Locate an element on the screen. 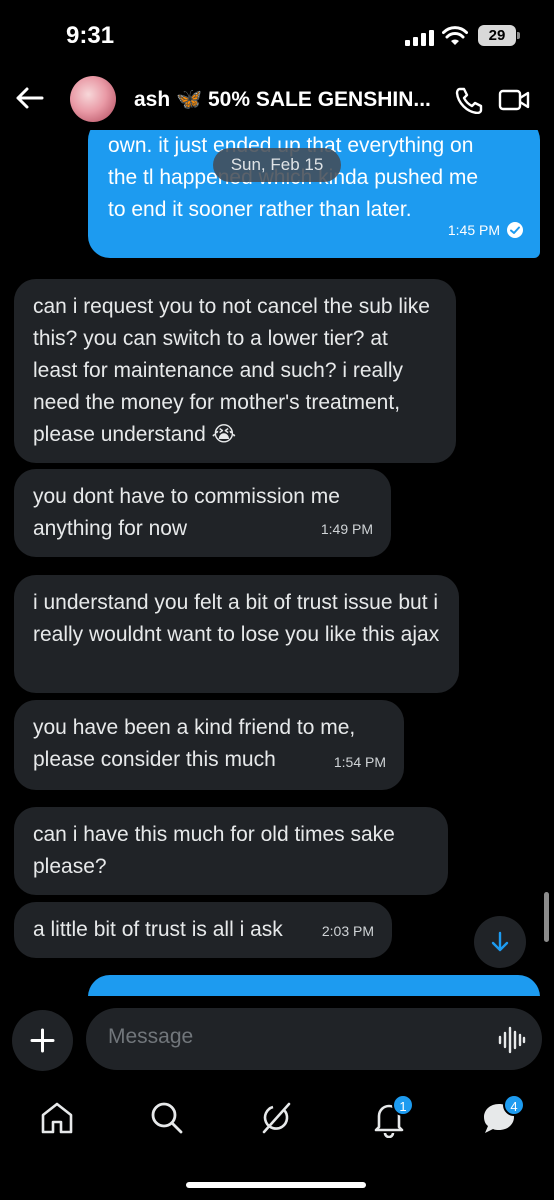 The image size is (554, 1200). nav-search is located at coordinates (167, 1118).